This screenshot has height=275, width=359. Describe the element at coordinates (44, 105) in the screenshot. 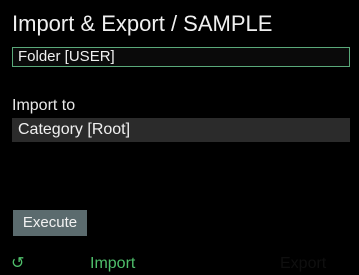

I see `import-to-label: Import to` at that location.